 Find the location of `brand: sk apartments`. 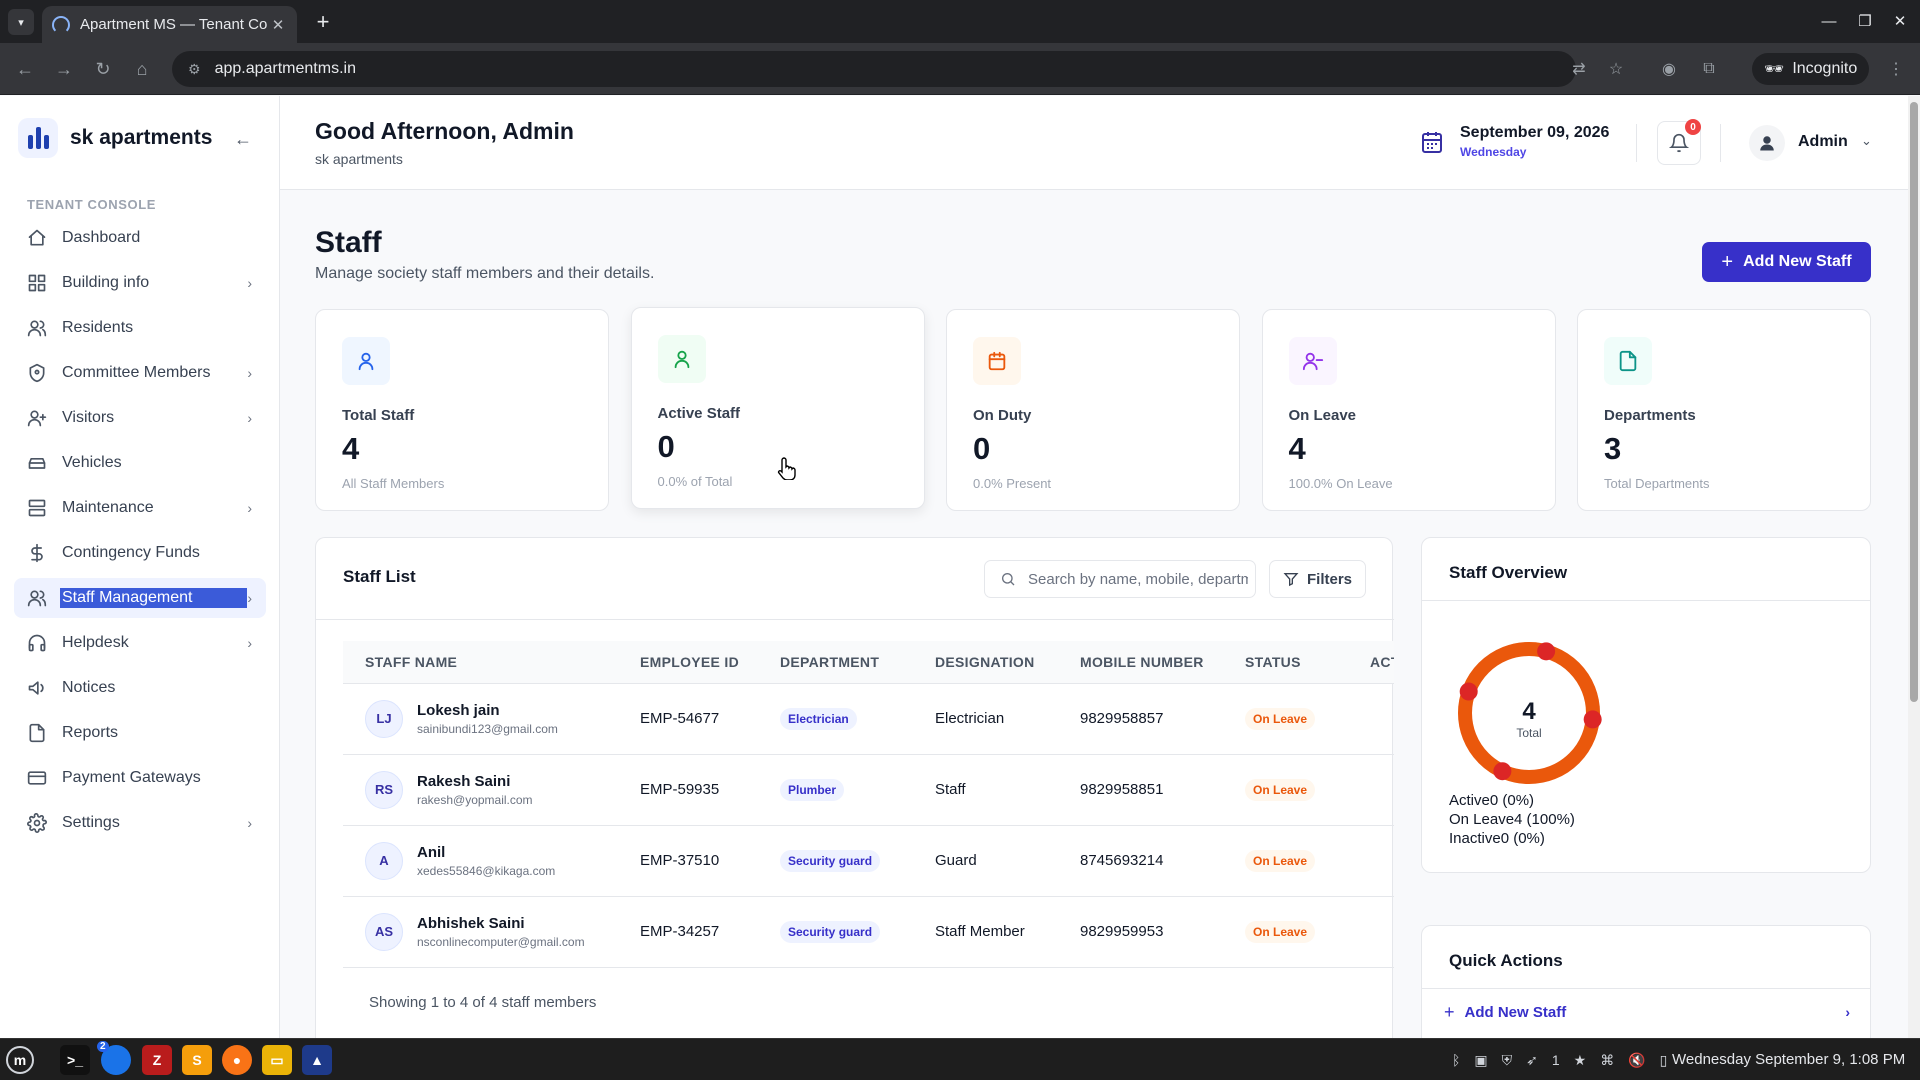

brand: sk apartments is located at coordinates (115, 138).